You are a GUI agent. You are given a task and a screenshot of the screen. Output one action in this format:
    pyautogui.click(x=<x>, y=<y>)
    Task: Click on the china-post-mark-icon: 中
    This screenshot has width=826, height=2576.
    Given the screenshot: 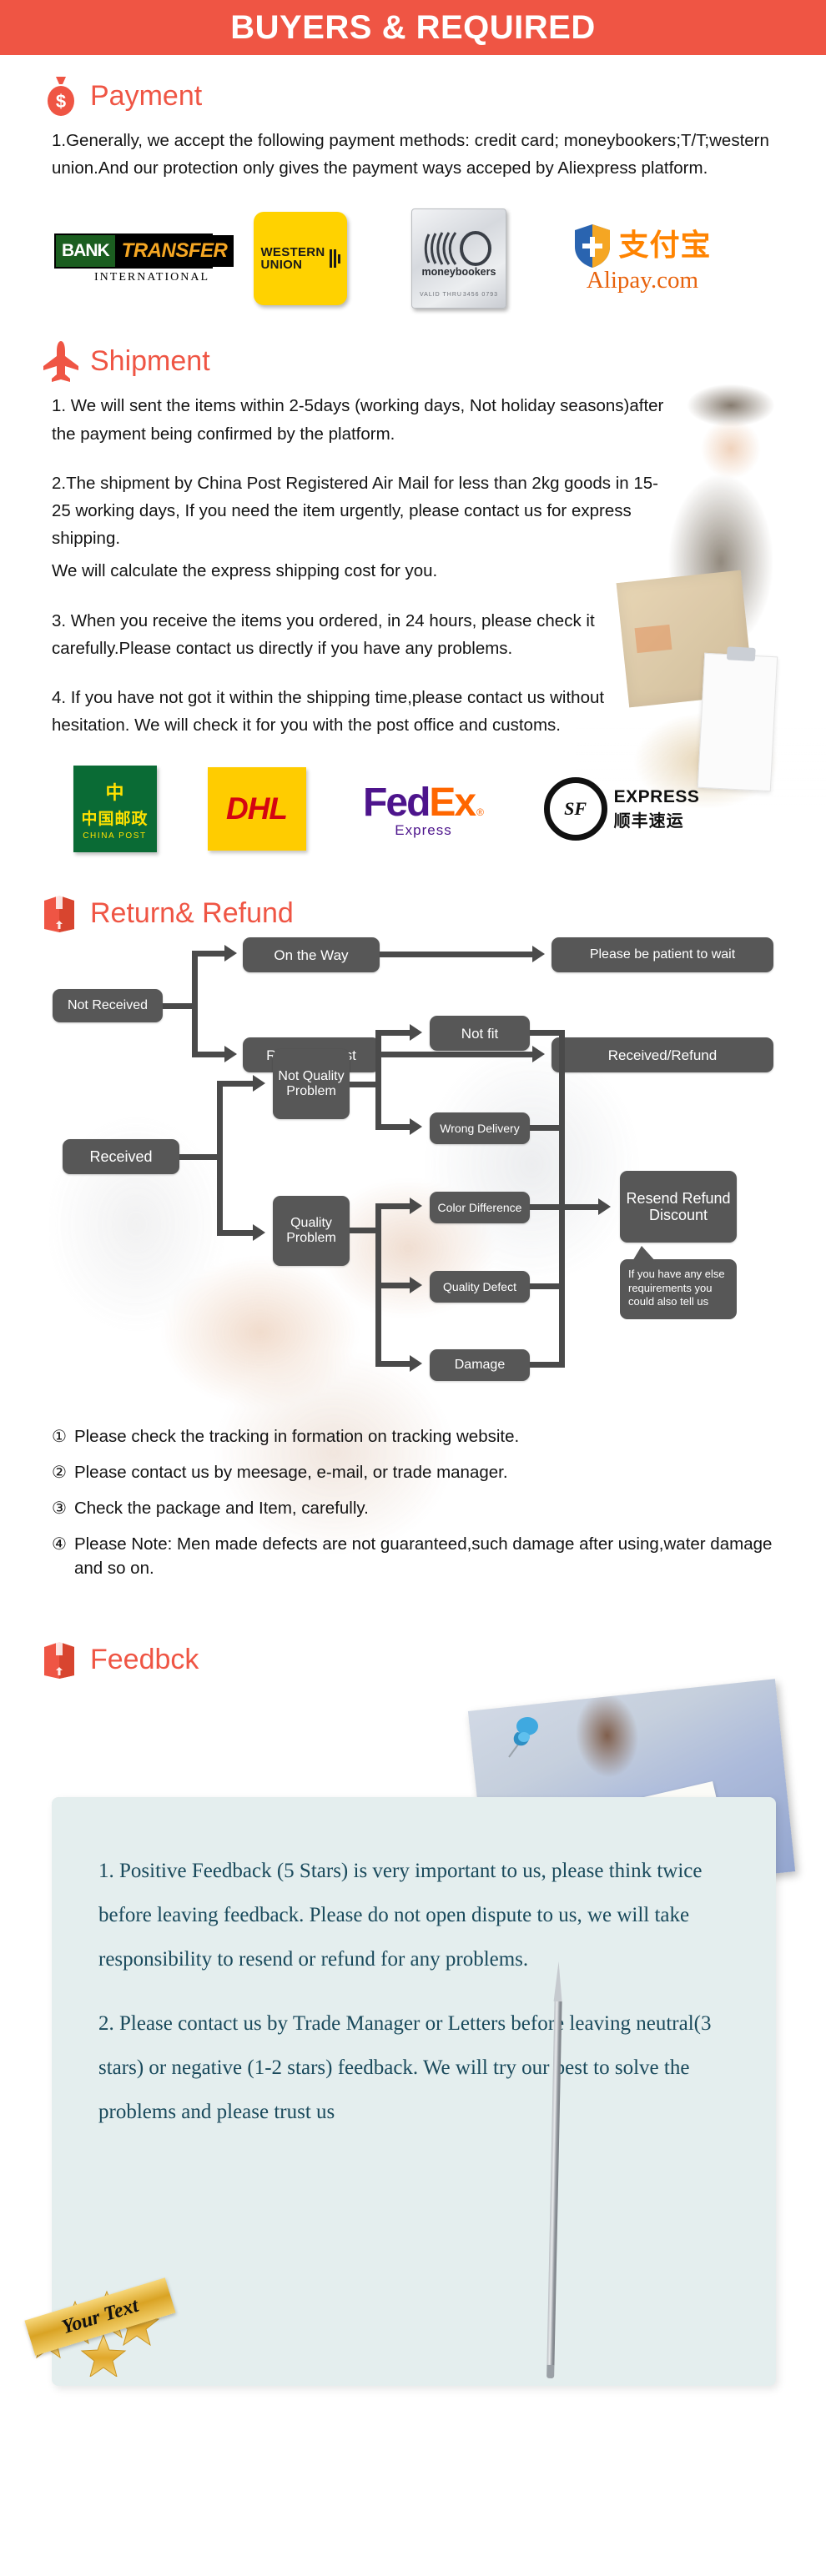 What is the action you would take?
    pyautogui.click(x=115, y=793)
    